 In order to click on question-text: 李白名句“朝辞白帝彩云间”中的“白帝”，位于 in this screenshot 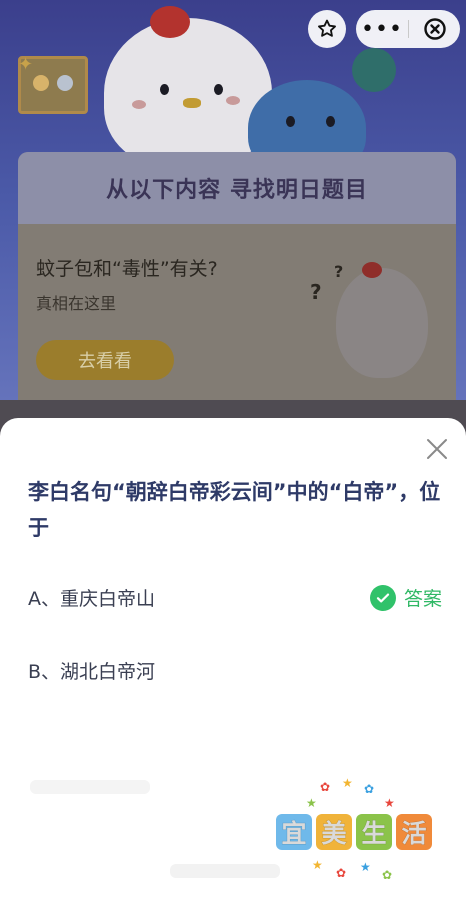, I will do `click(234, 510)`.